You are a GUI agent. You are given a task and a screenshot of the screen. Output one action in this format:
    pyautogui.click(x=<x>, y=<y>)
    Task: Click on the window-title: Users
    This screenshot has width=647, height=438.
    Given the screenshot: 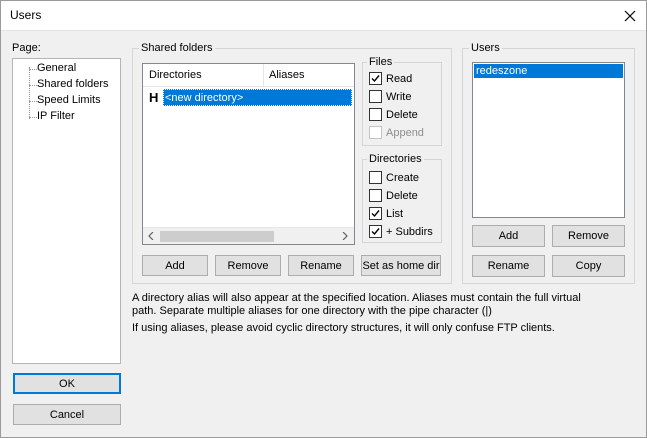 What is the action you would take?
    pyautogui.click(x=26, y=15)
    